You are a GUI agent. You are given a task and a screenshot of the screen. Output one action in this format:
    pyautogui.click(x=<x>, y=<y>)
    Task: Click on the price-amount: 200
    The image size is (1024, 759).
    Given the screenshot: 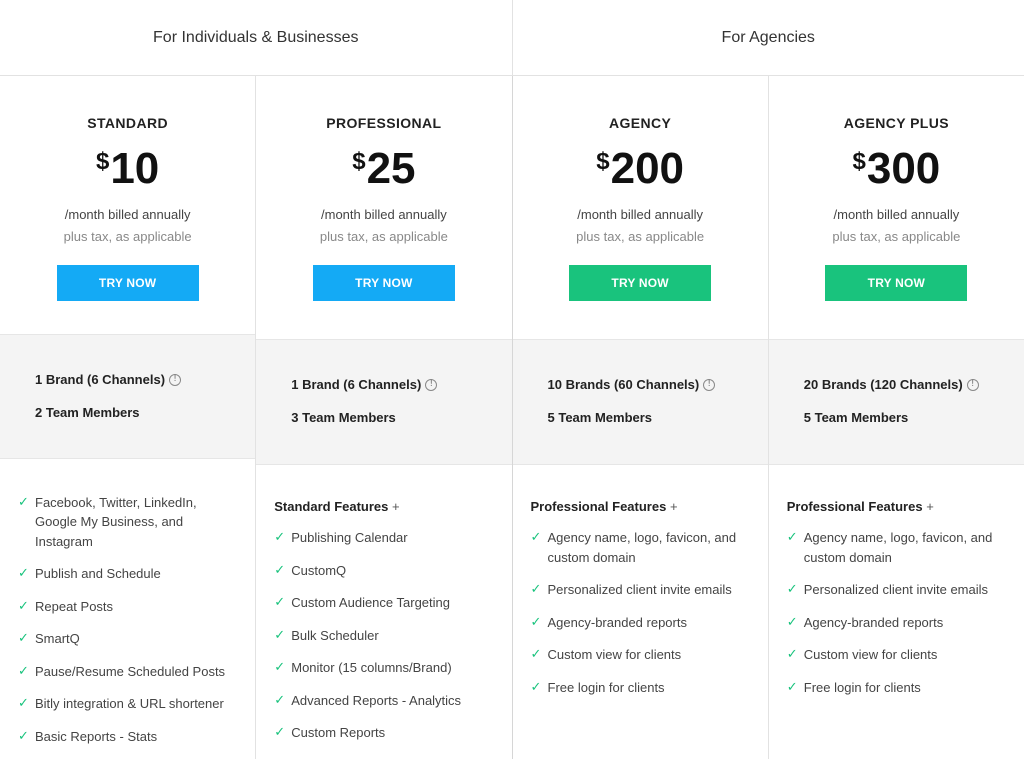 What is the action you would take?
    pyautogui.click(x=647, y=168)
    